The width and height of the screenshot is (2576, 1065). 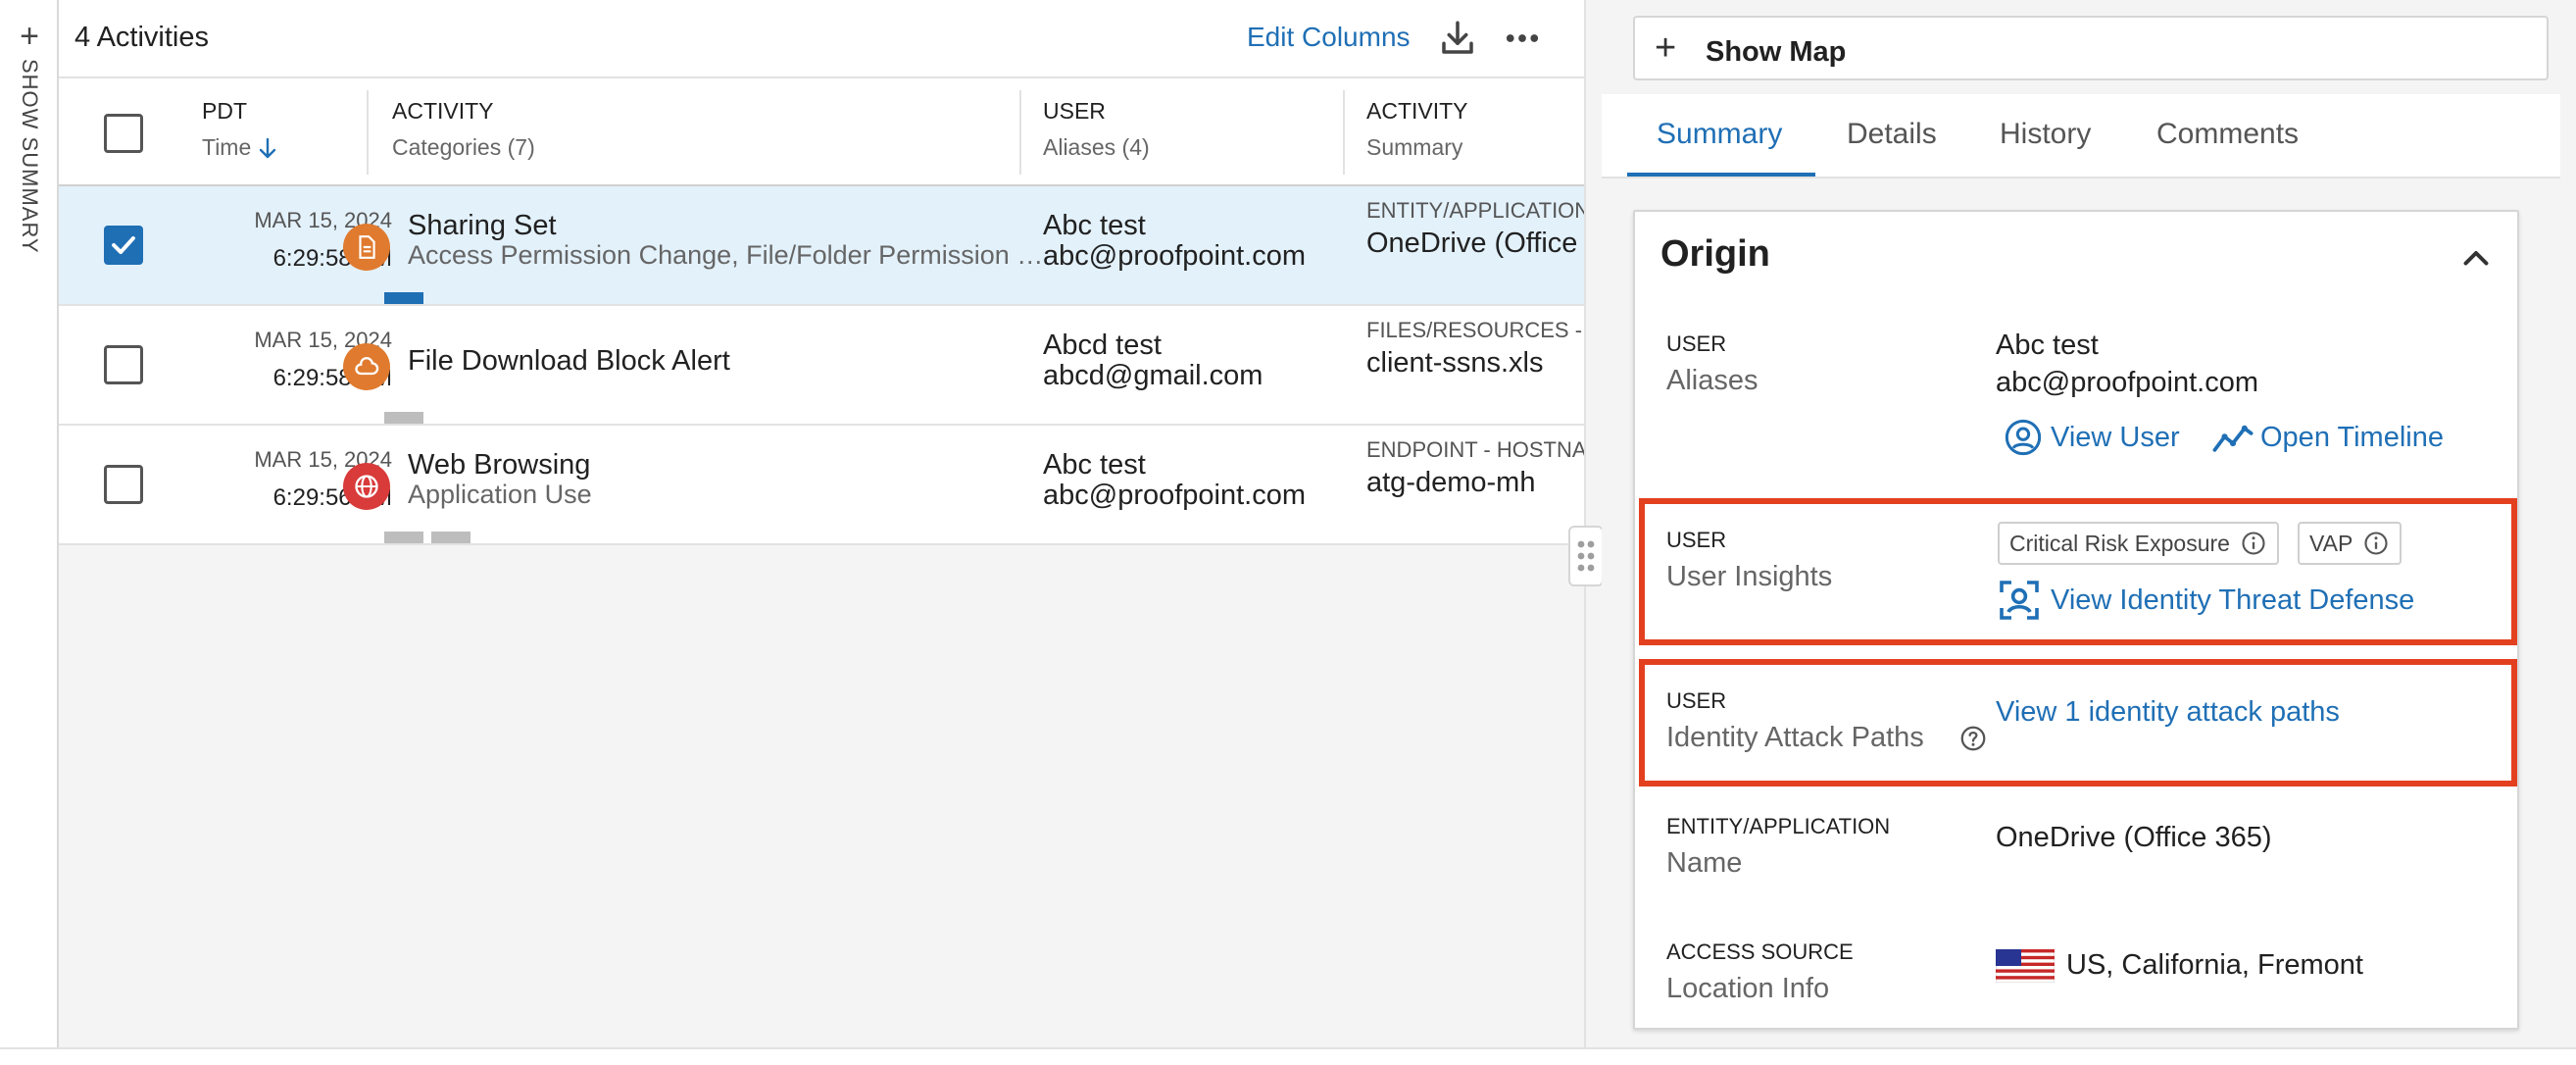 I want to click on column-header-bottom: Categories (7), so click(x=463, y=147).